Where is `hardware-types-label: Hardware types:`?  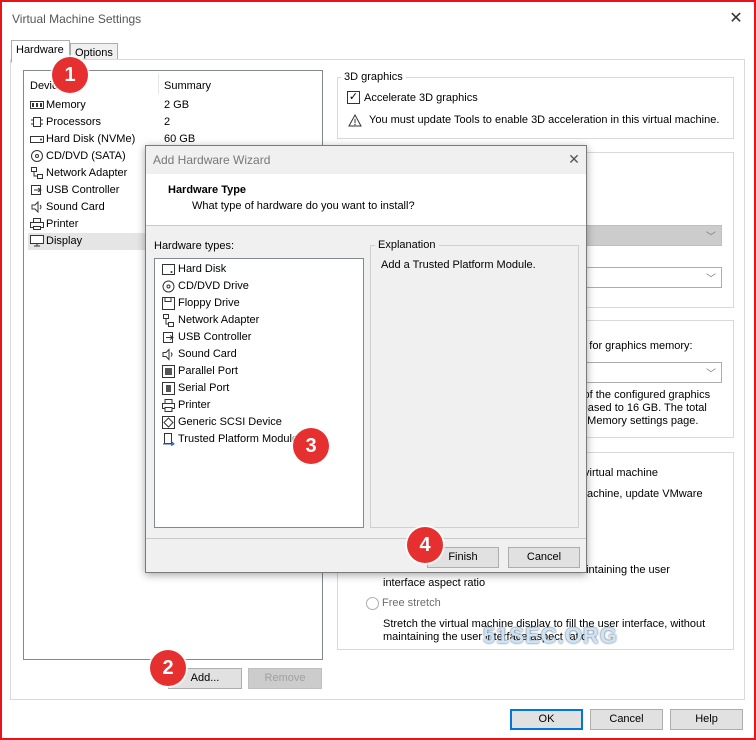
hardware-types-label: Hardware types: is located at coordinates (194, 246).